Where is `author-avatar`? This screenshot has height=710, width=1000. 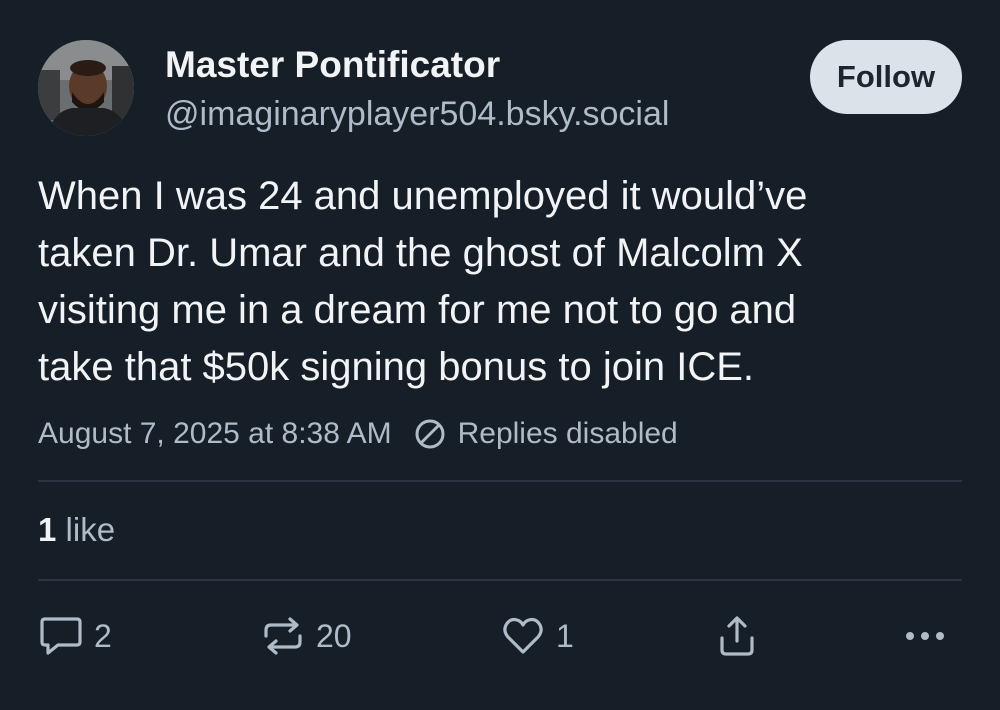 author-avatar is located at coordinates (86, 88).